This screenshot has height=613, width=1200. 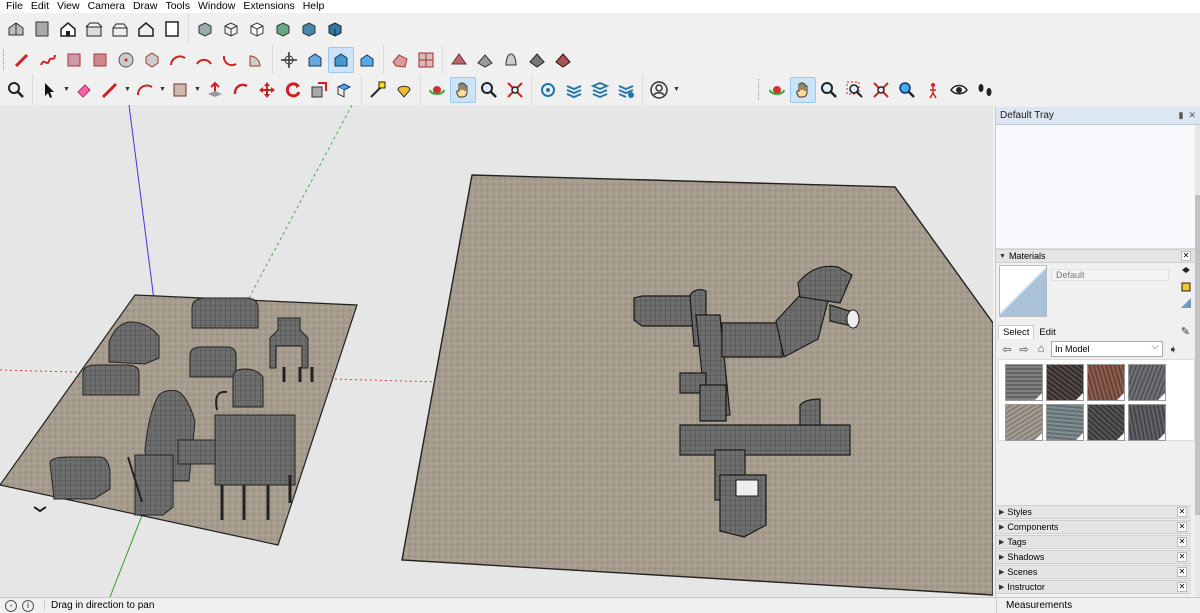 What do you see at coordinates (66, 90) in the screenshot?
I see `select-dropdown: ▼` at bounding box center [66, 90].